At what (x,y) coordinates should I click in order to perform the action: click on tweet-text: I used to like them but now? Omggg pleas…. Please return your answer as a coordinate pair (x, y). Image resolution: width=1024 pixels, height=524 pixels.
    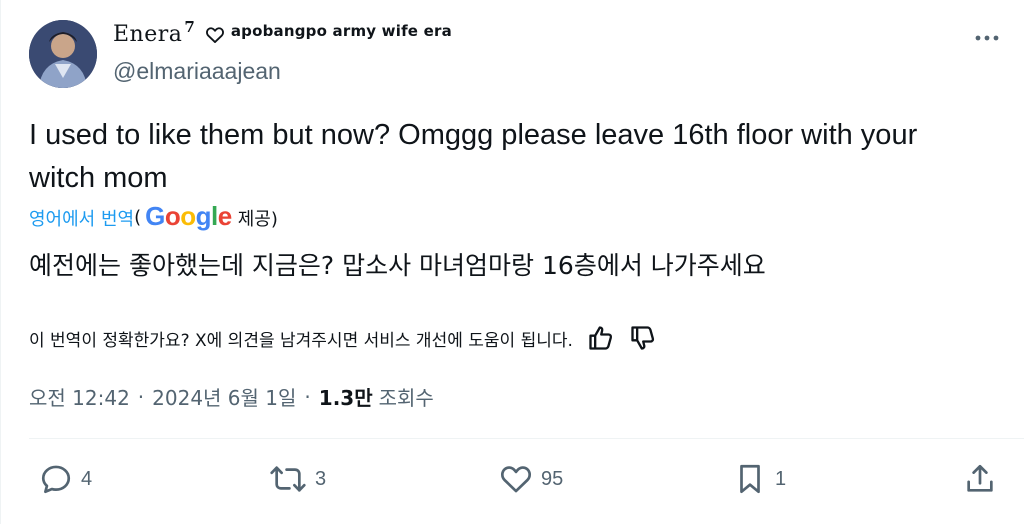
    Looking at the image, I should click on (473, 156).